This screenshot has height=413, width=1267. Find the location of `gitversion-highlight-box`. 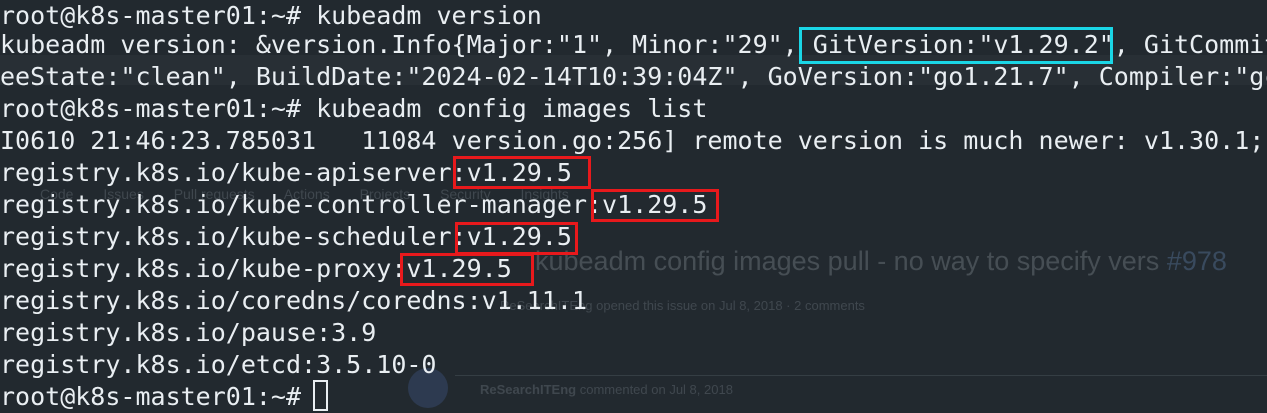

gitversion-highlight-box is located at coordinates (956, 45).